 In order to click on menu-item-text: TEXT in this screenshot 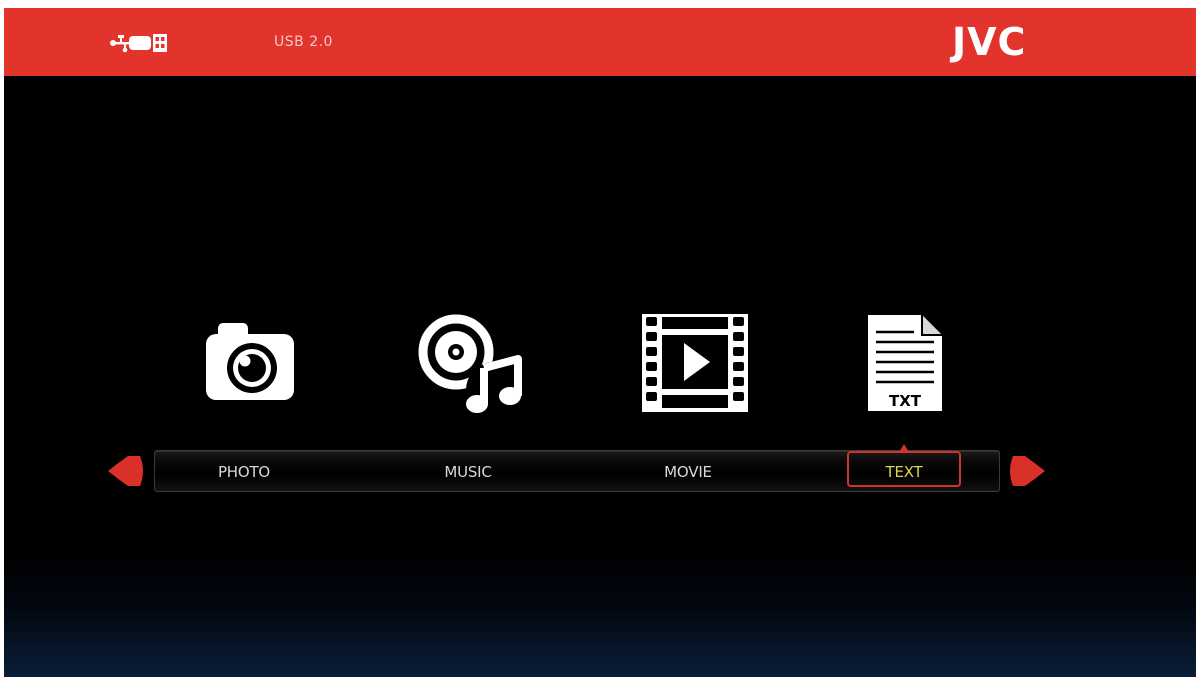, I will do `click(904, 472)`.